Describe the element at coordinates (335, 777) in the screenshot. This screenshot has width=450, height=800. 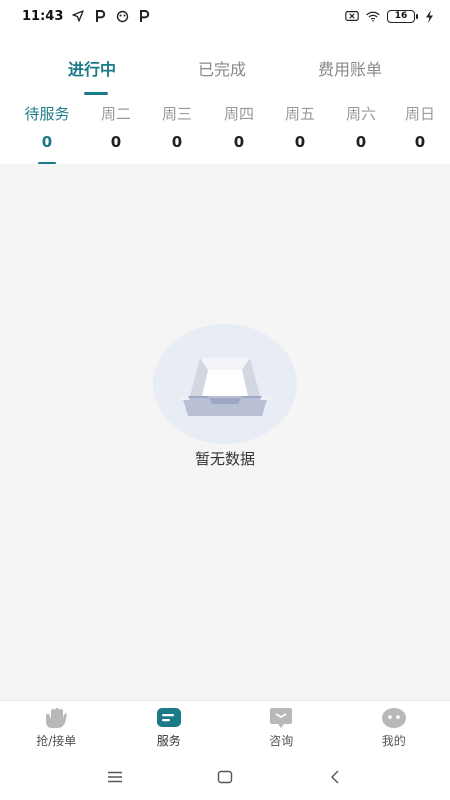
I see `back-chevron-icon` at that location.